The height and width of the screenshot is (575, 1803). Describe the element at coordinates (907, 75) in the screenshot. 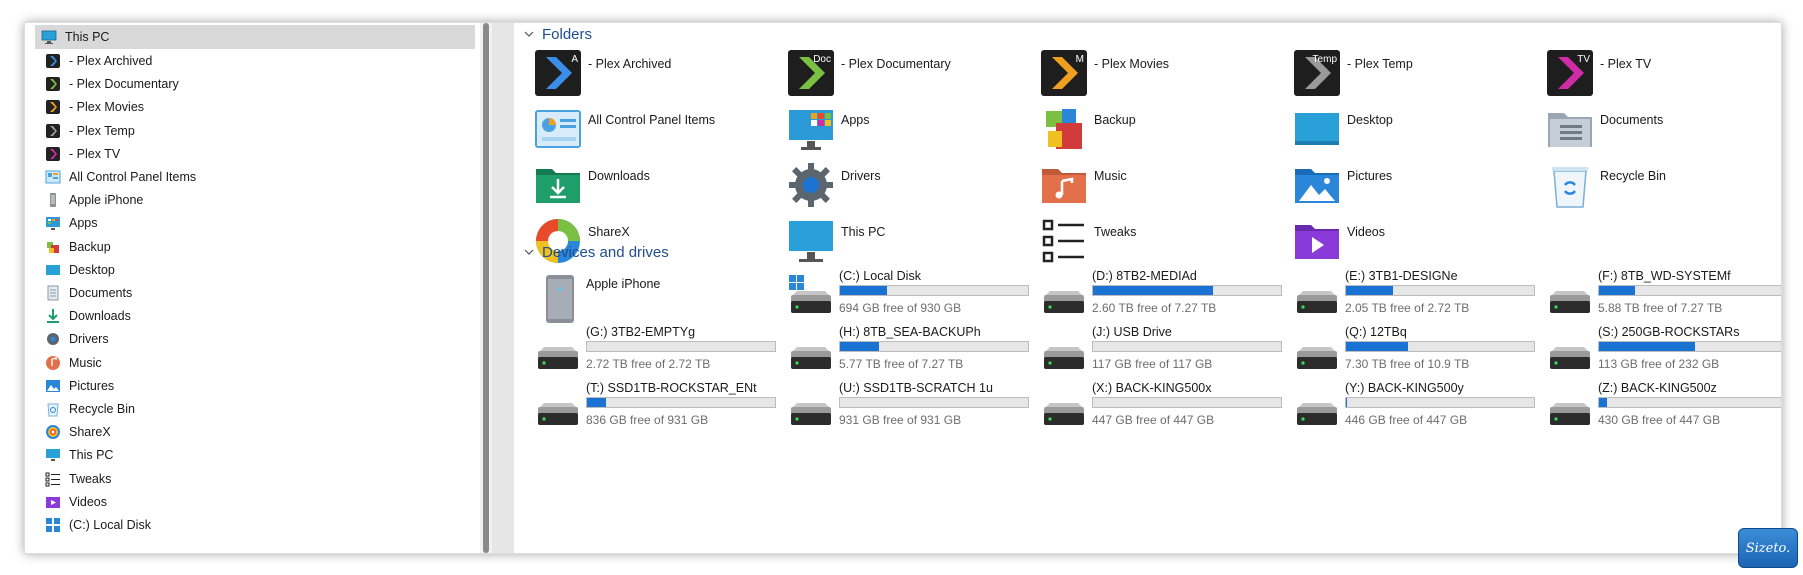

I see `folder-item: Doc - Plex Documentary` at that location.